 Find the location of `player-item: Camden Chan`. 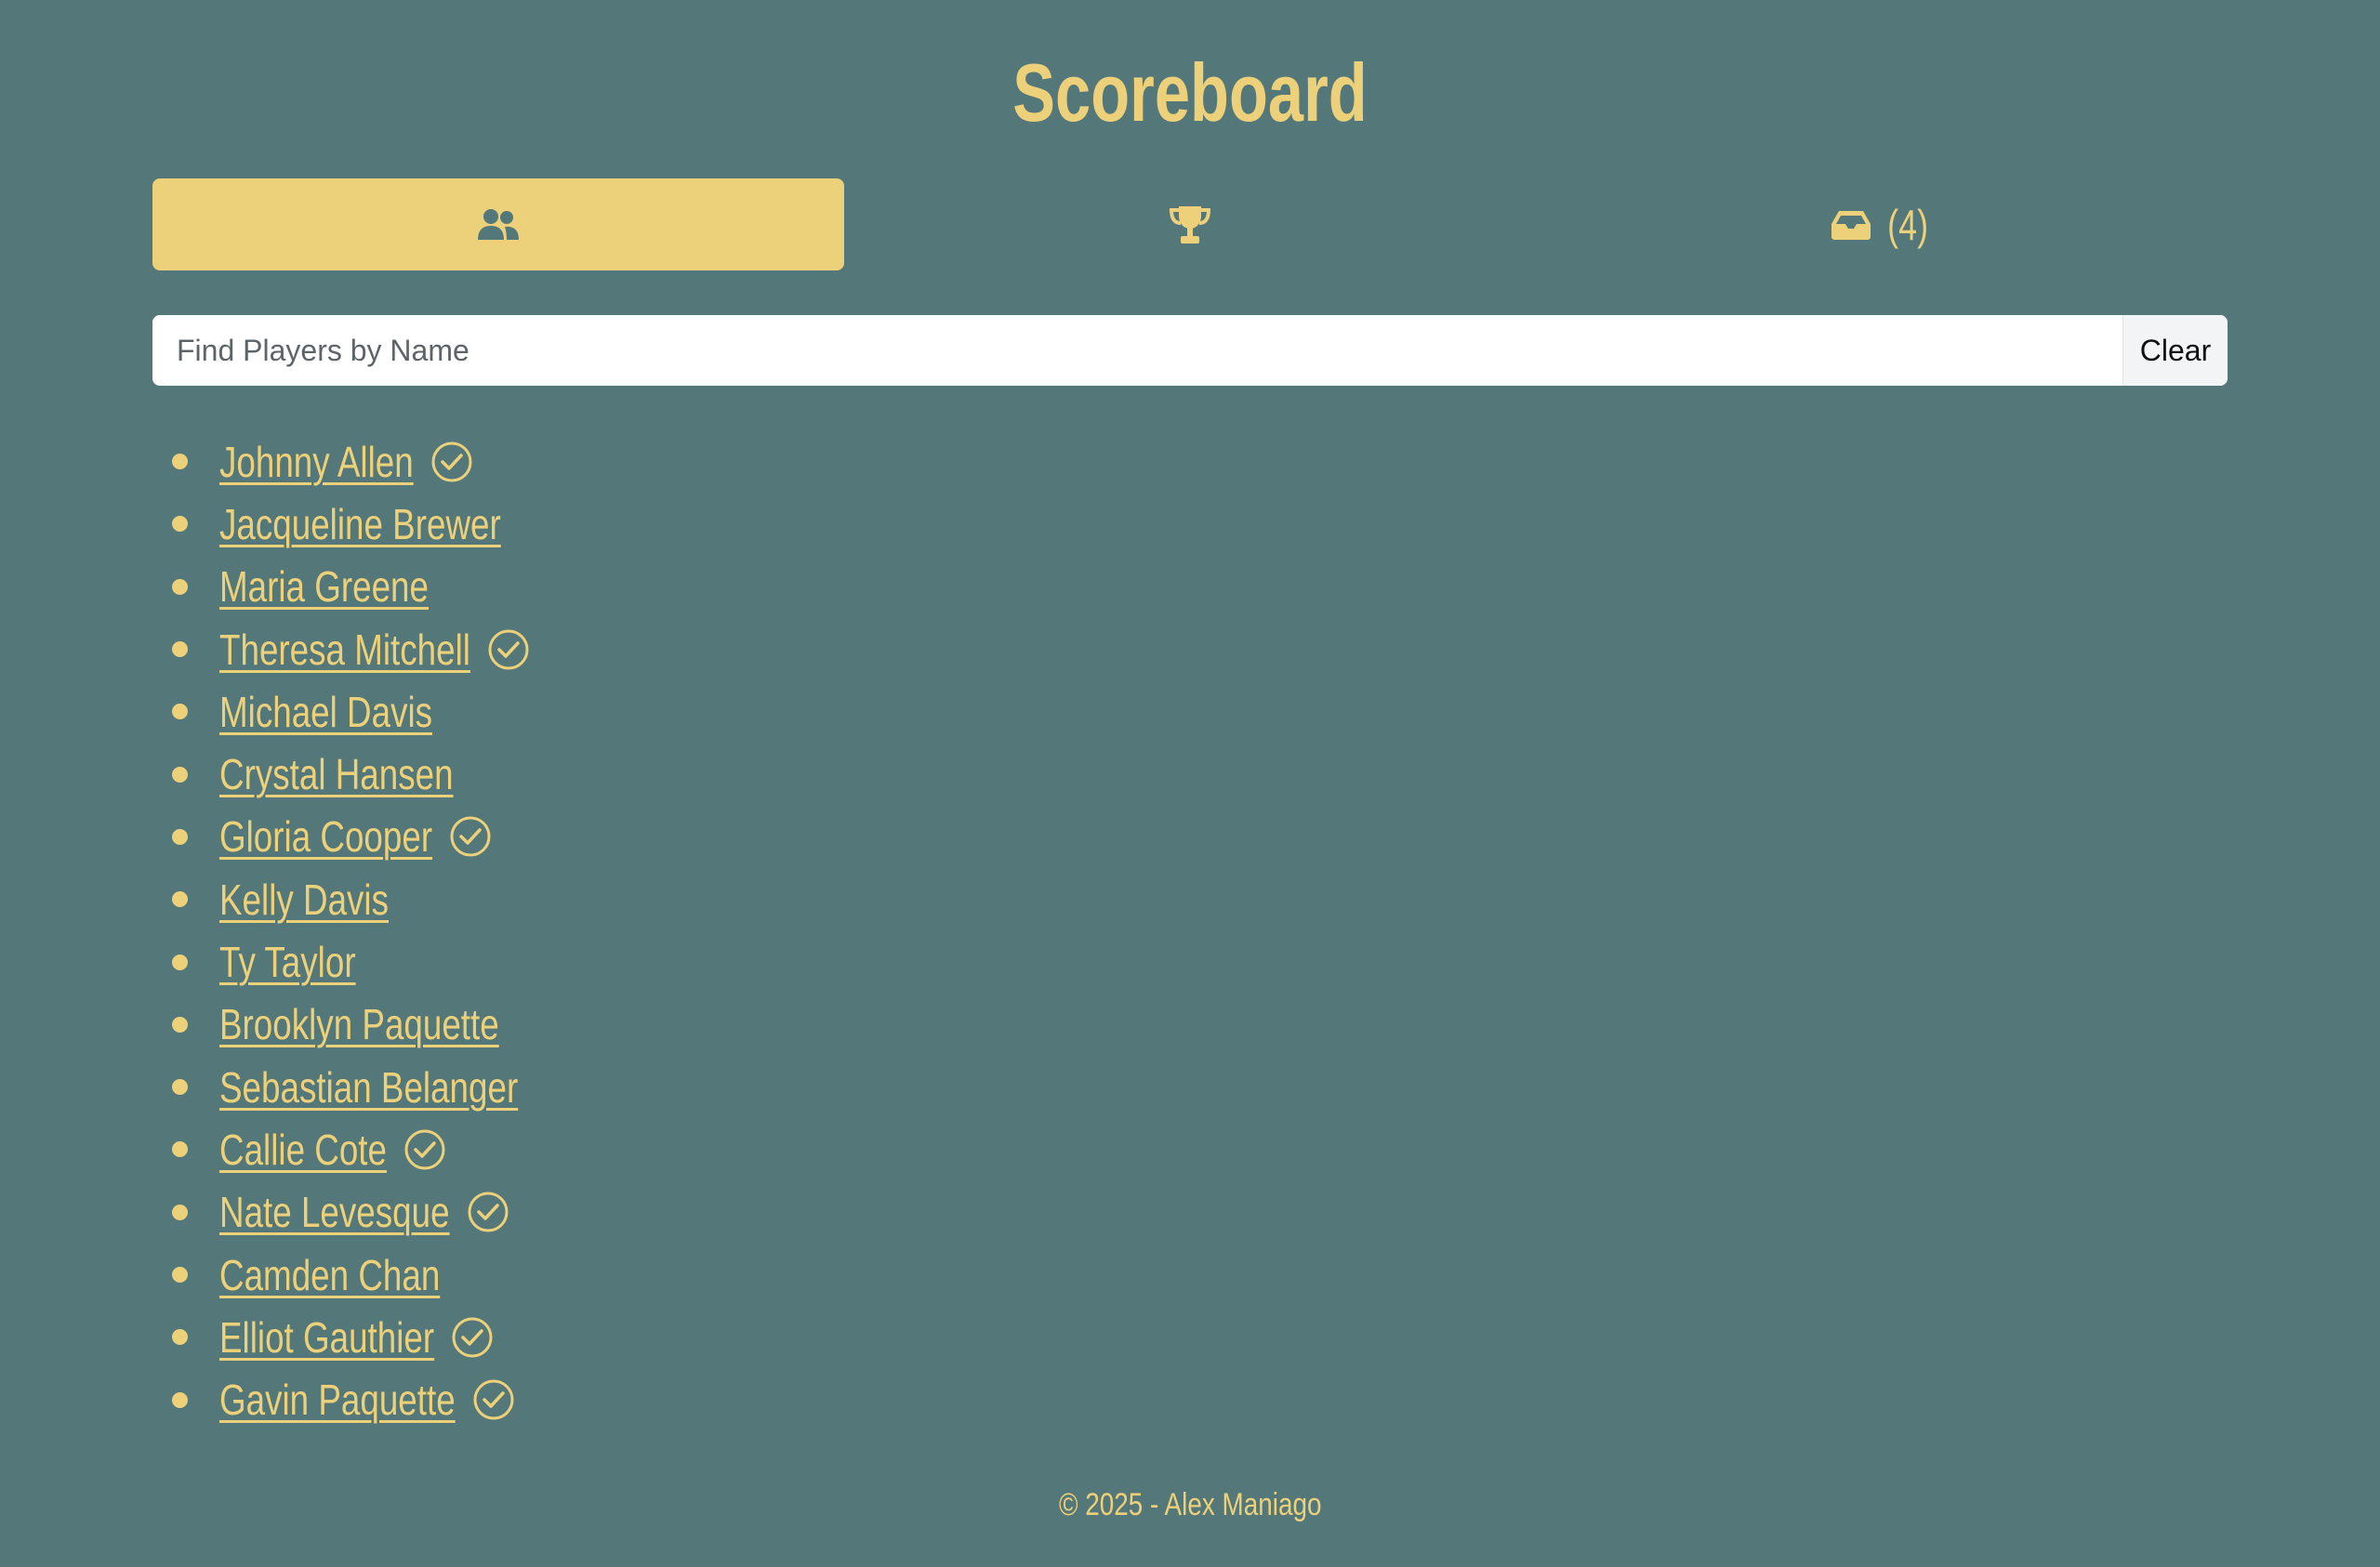

player-item: Camden Chan is located at coordinates (380, 1275).